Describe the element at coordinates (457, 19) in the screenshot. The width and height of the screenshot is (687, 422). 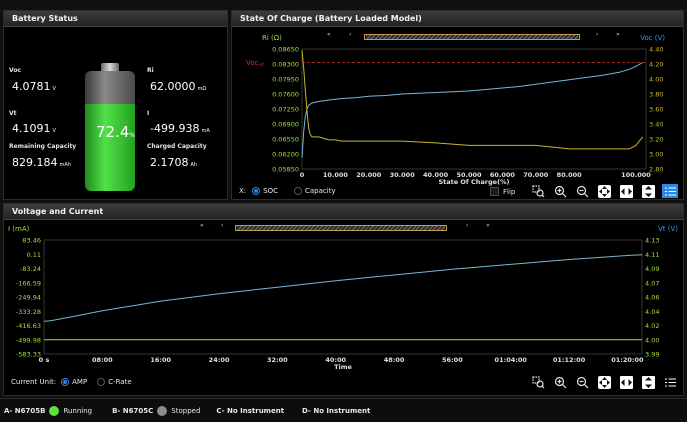
I see `soc-panel-title: State Of Charge (Battery Loaded Model)` at that location.